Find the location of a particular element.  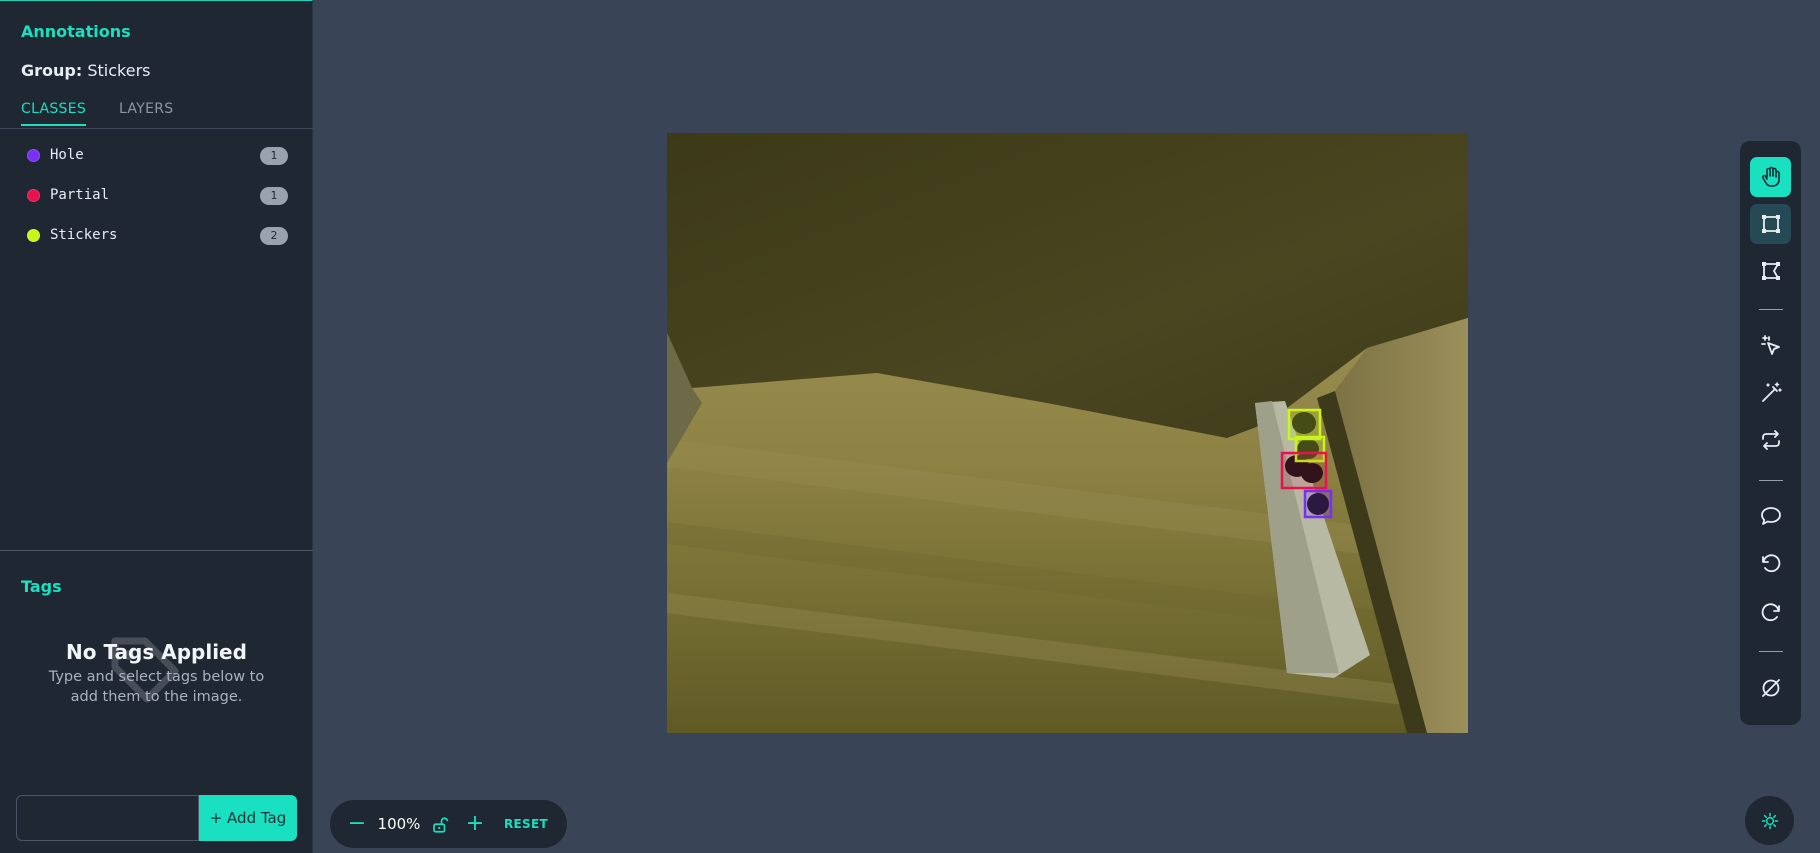

add-tag-button: + Add Tag is located at coordinates (248, 818).